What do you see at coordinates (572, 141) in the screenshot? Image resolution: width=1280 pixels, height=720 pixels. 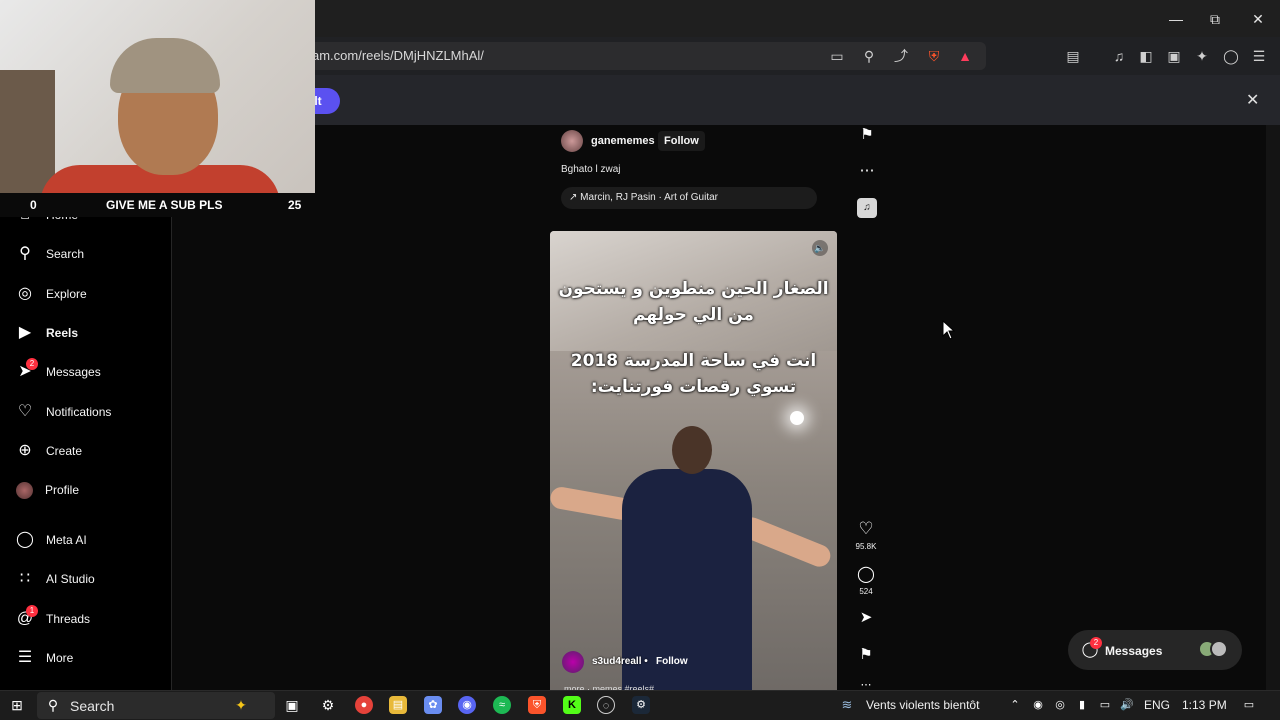 I see `reel-author-avatar` at bounding box center [572, 141].